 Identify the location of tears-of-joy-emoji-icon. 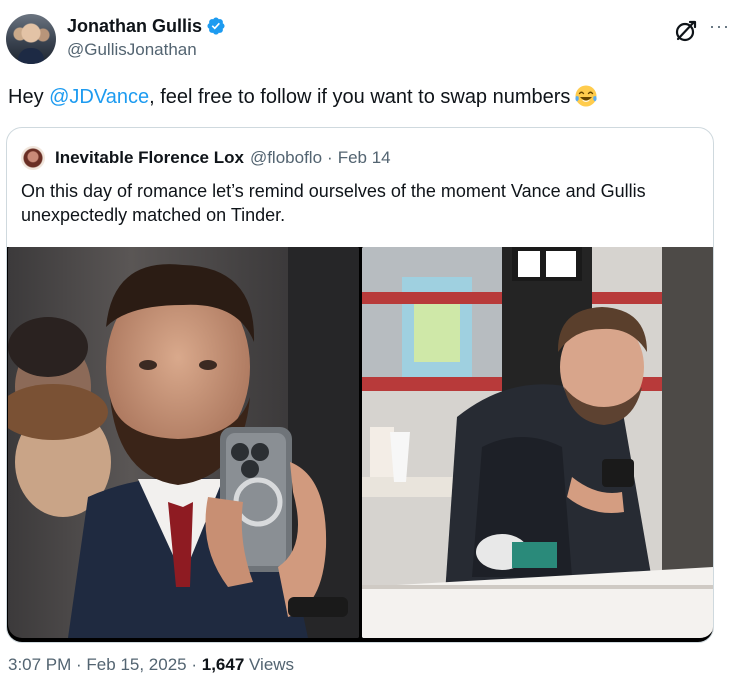
(586, 96).